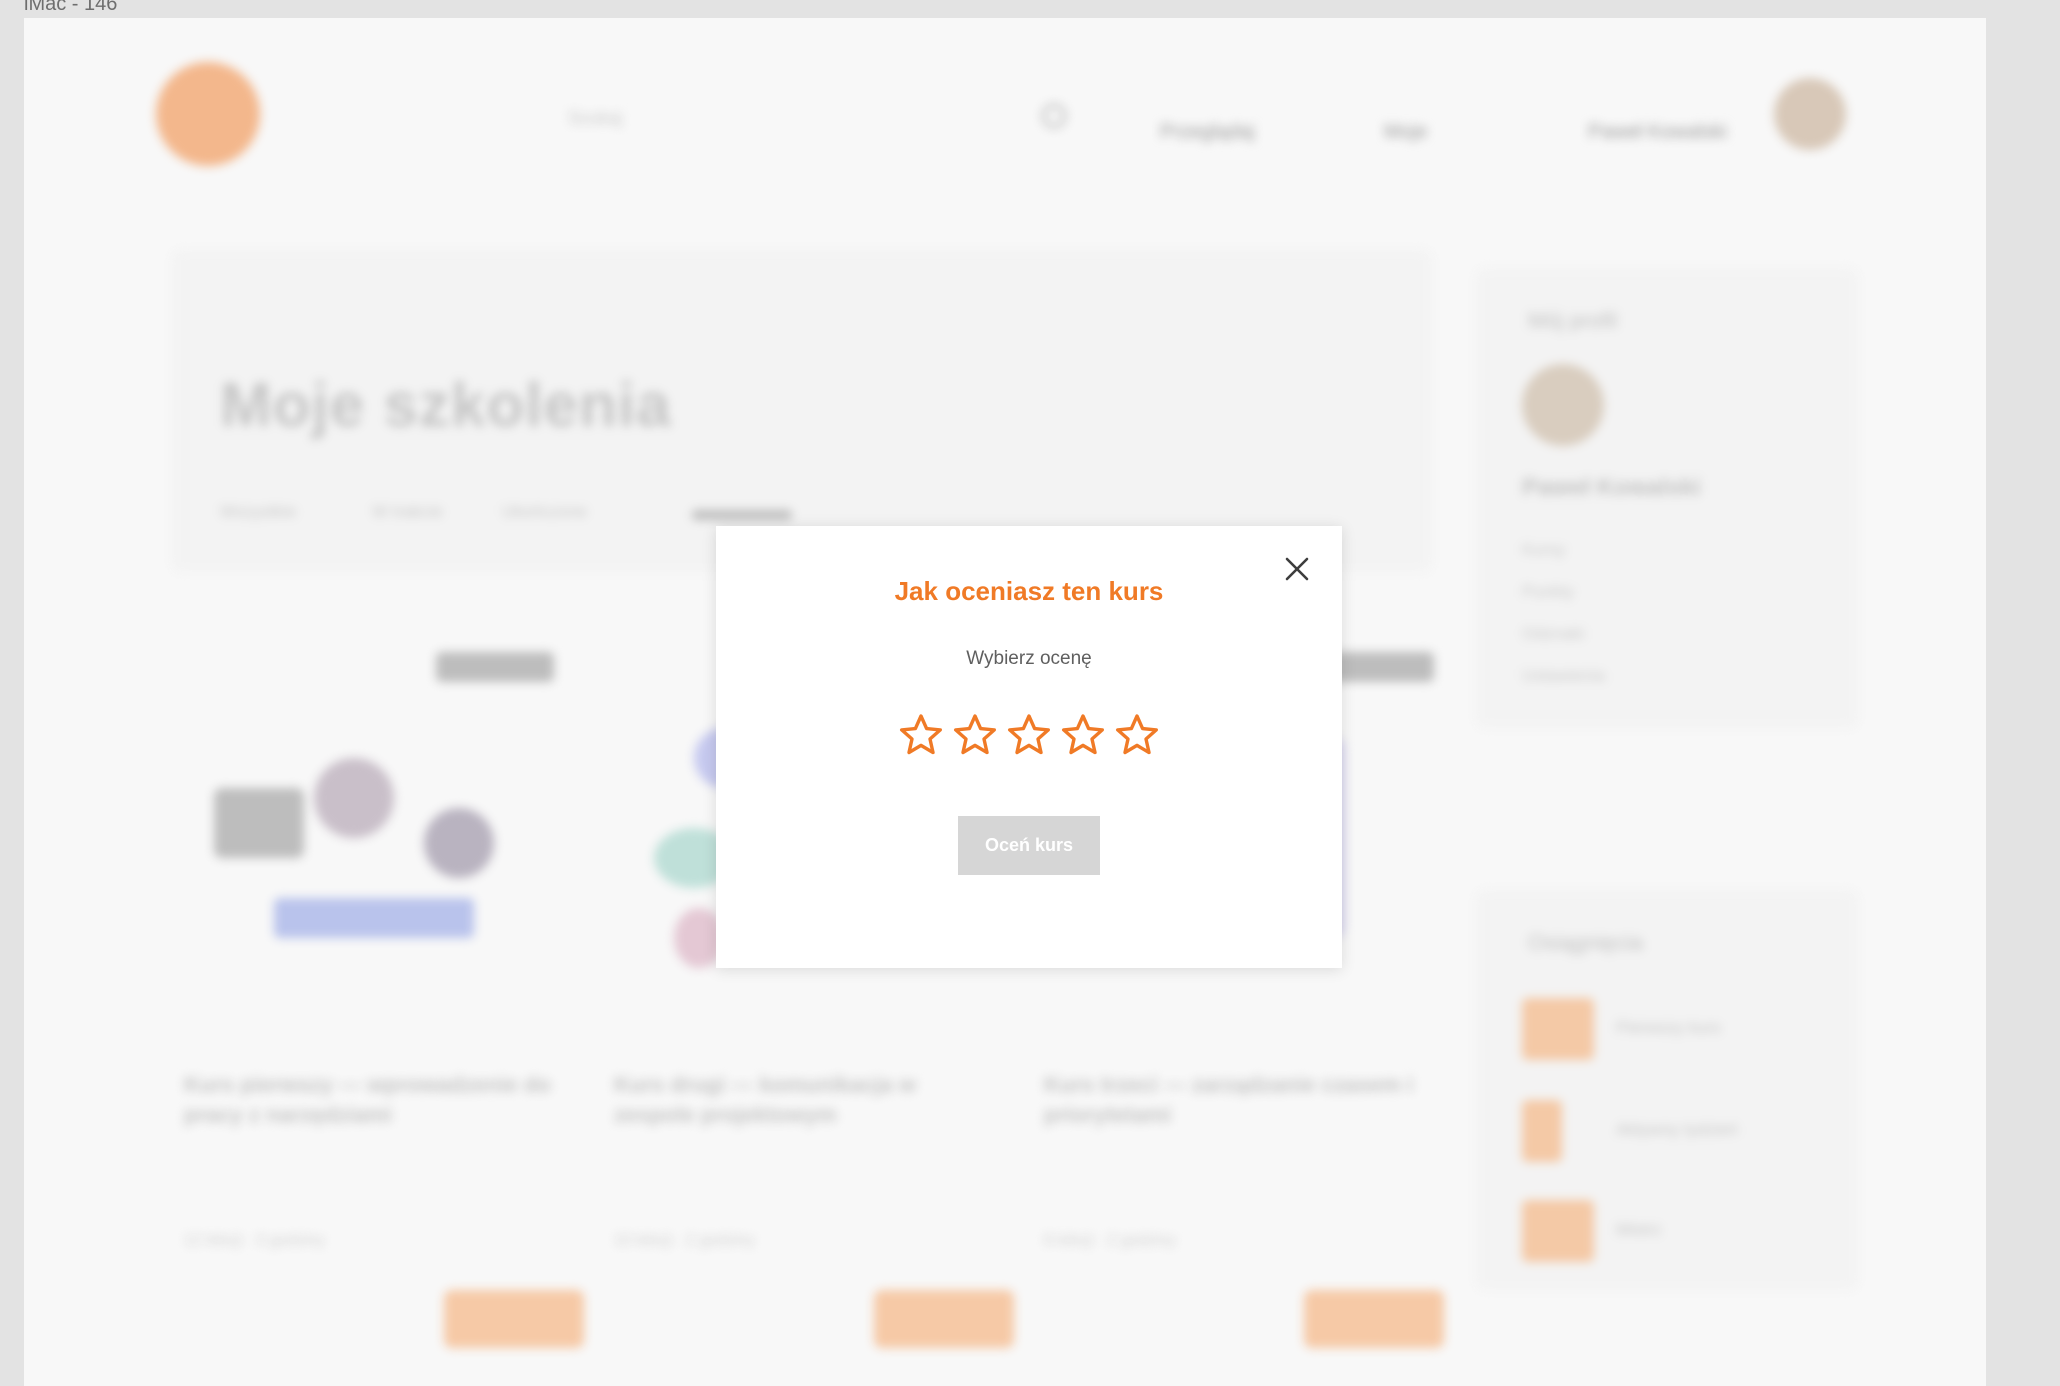 This screenshot has height=1386, width=2060. What do you see at coordinates (544, 512) in the screenshot?
I see `tab-completed: Ukończone` at bounding box center [544, 512].